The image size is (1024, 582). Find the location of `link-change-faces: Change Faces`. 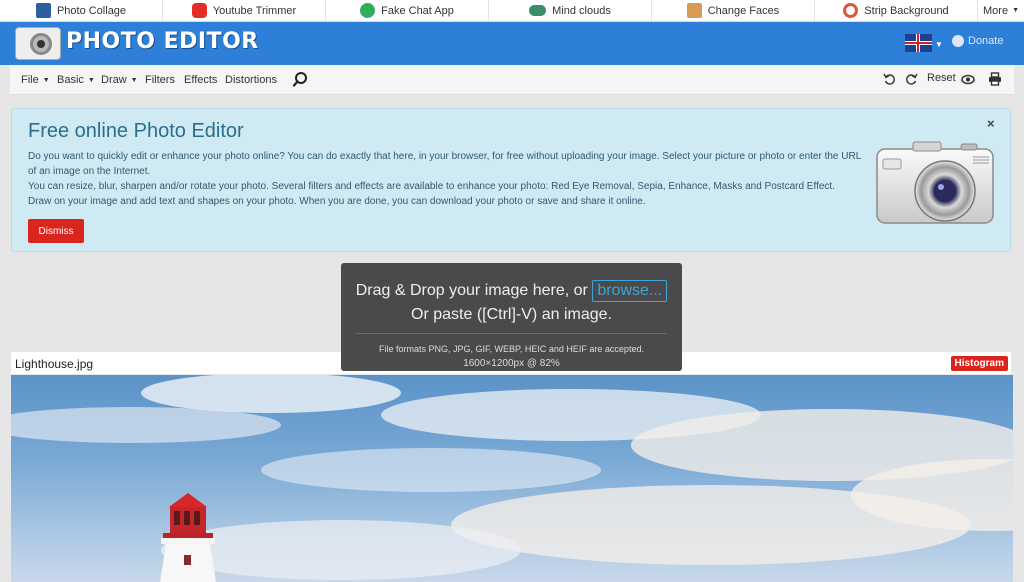

link-change-faces: Change Faces is located at coordinates (733, 10).